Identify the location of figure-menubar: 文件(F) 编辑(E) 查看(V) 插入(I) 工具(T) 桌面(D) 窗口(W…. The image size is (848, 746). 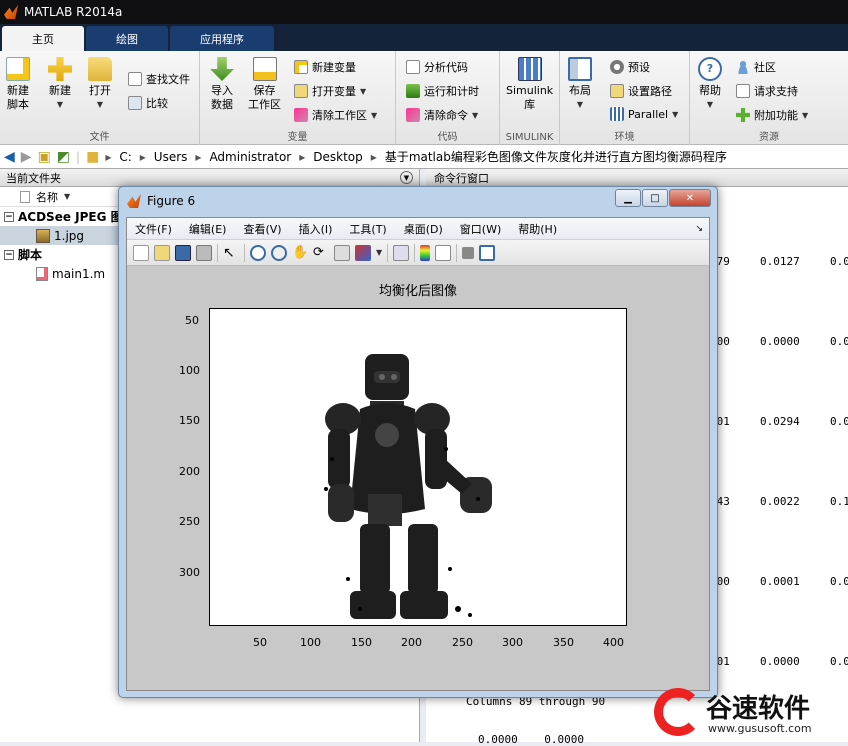
(418, 229).